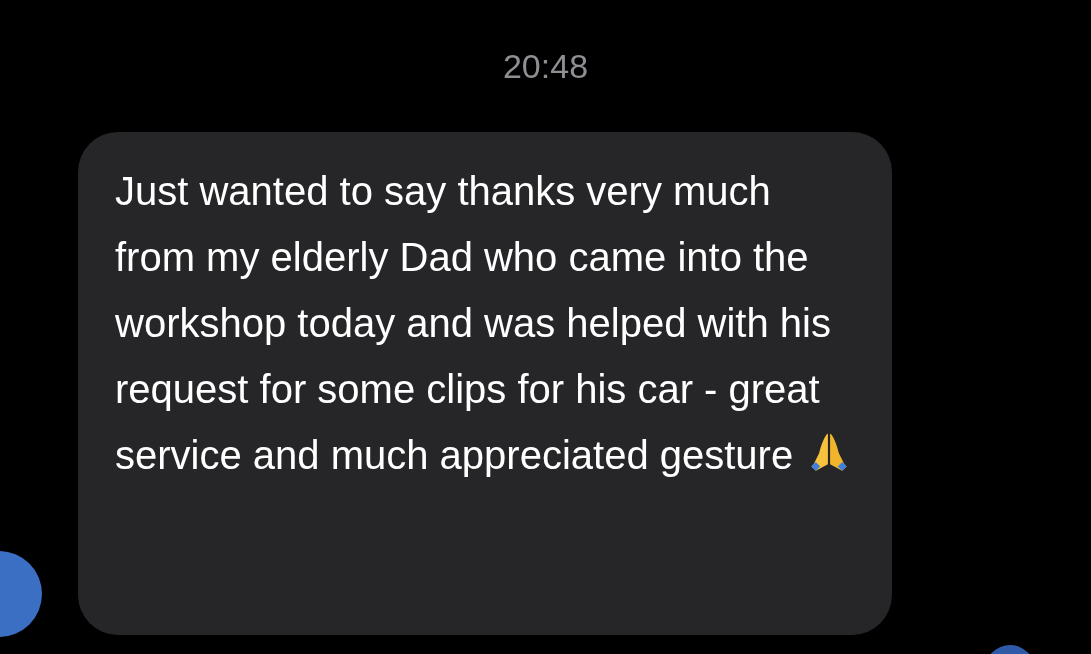  I want to click on message-timestamp: 20:48, so click(545, 66).